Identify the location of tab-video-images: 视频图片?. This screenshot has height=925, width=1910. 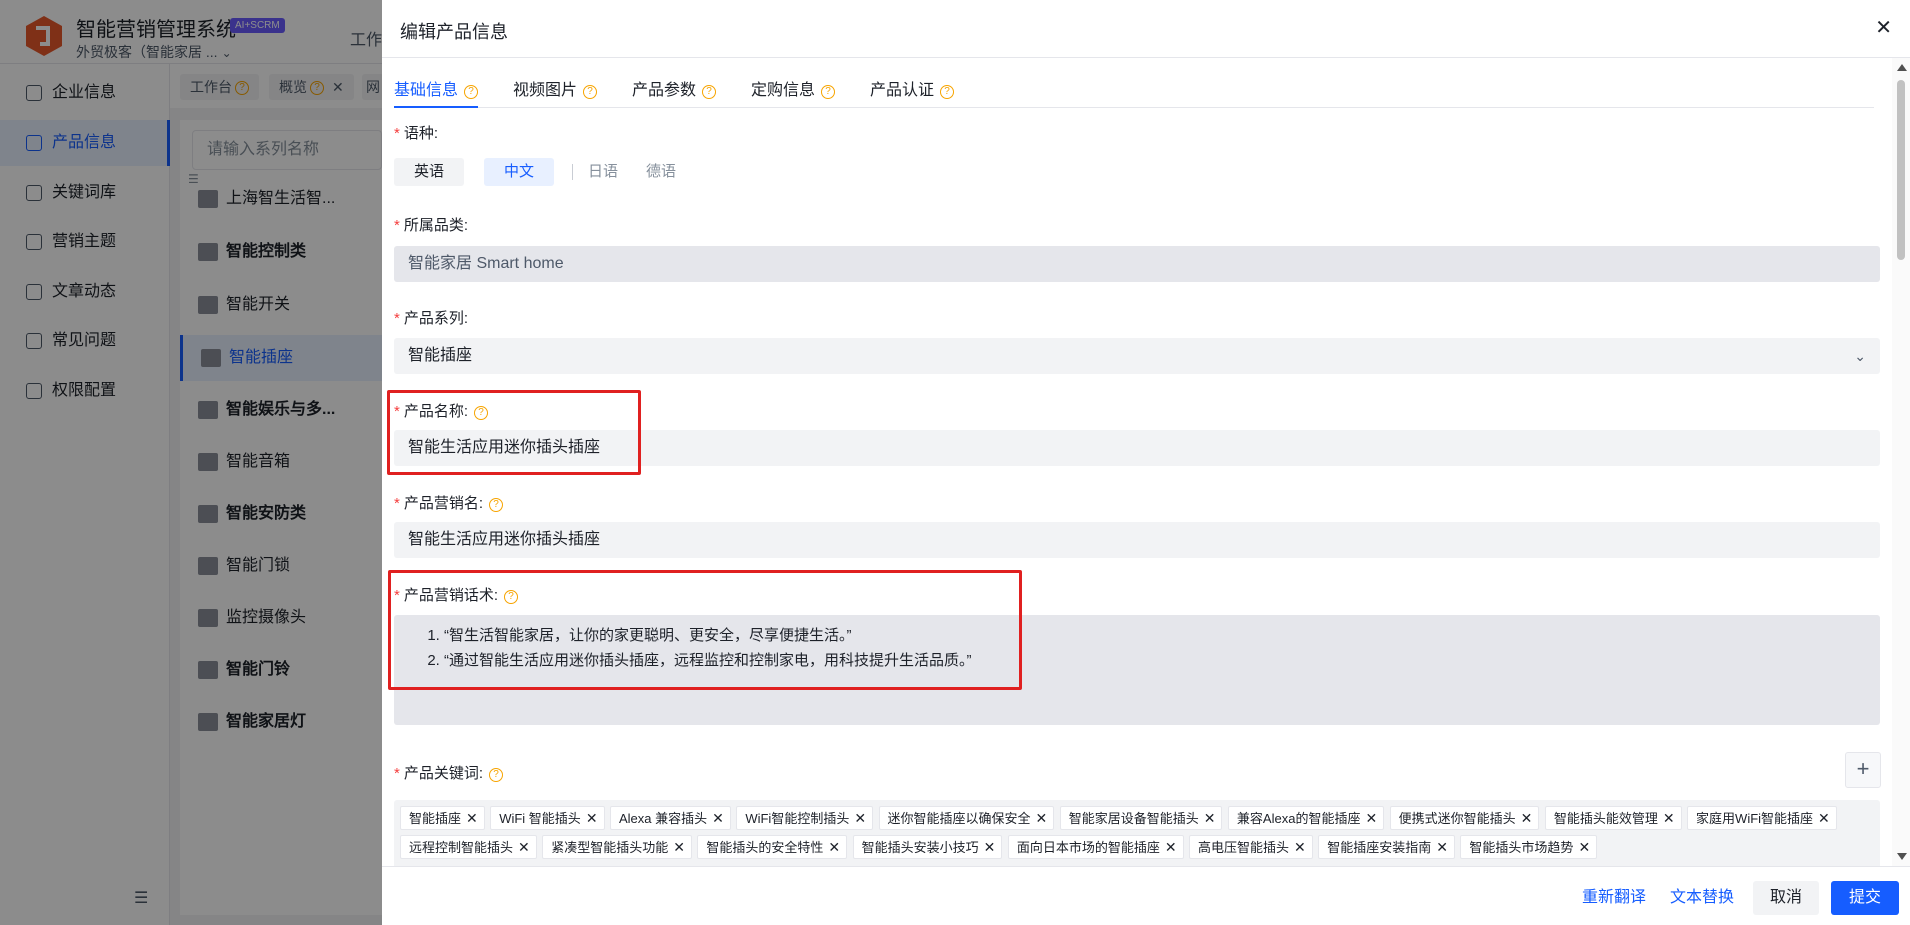
(555, 92).